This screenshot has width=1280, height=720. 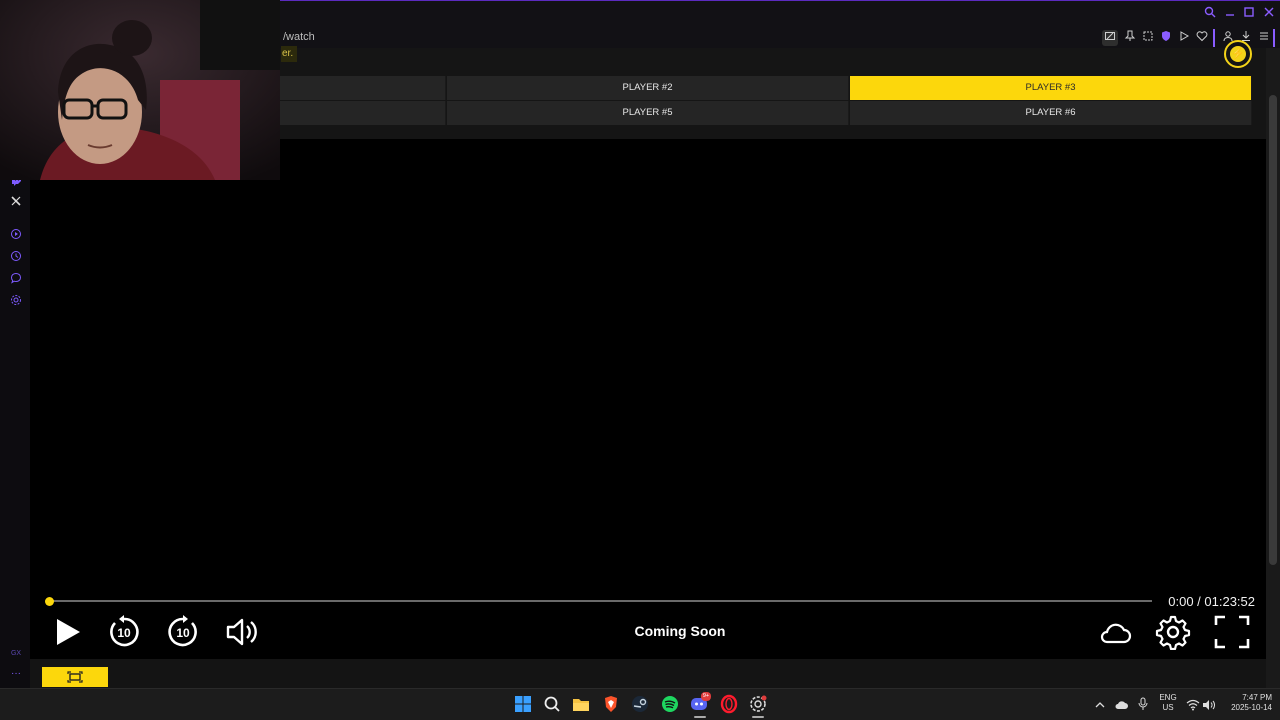 What do you see at coordinates (289, 54) in the screenshot?
I see `notice-banner: er.` at bounding box center [289, 54].